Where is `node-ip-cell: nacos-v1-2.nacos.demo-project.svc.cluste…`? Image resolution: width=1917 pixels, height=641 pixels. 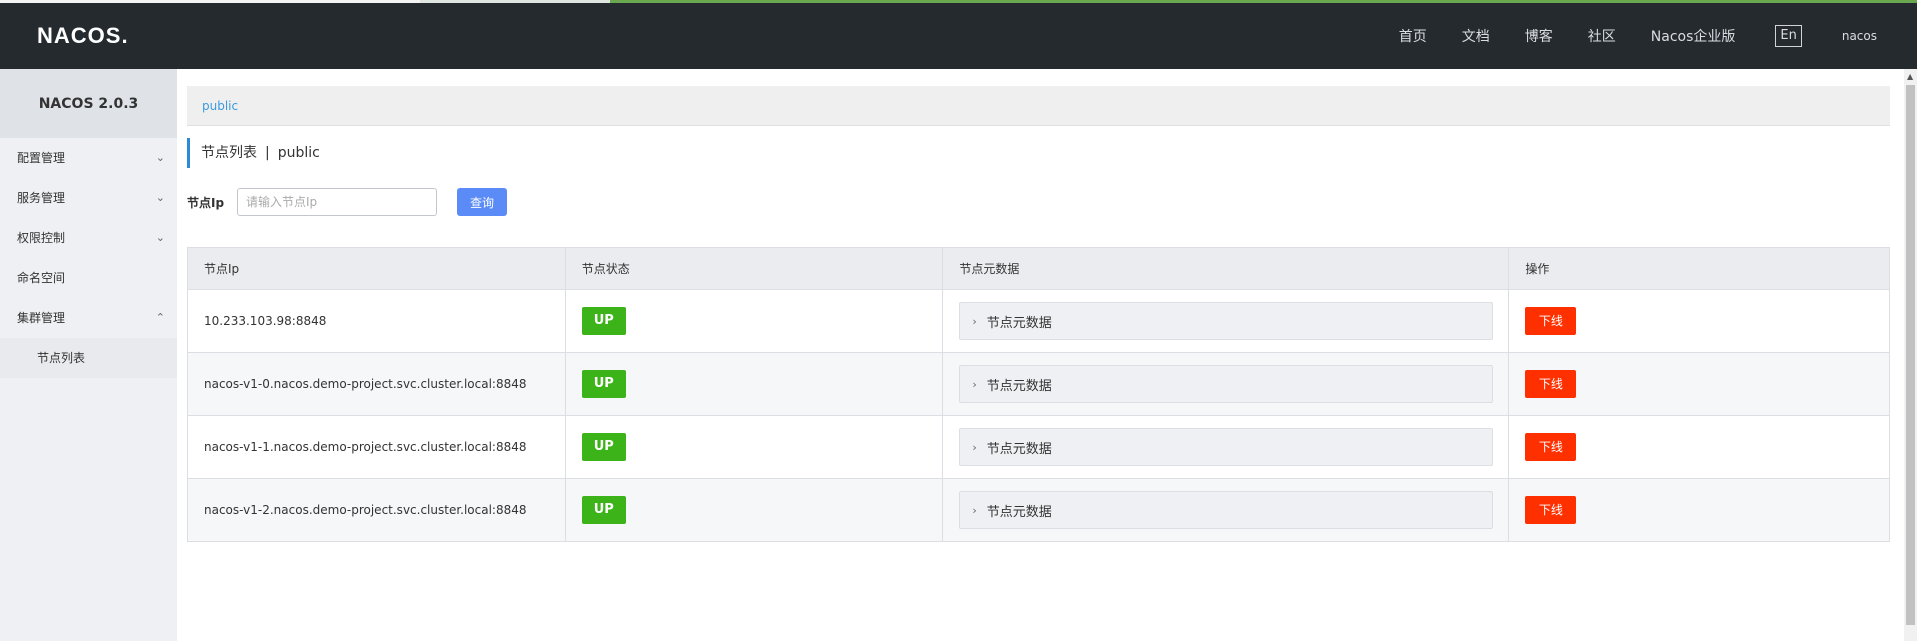 node-ip-cell: nacos-v1-2.nacos.demo-project.svc.cluste… is located at coordinates (376, 510).